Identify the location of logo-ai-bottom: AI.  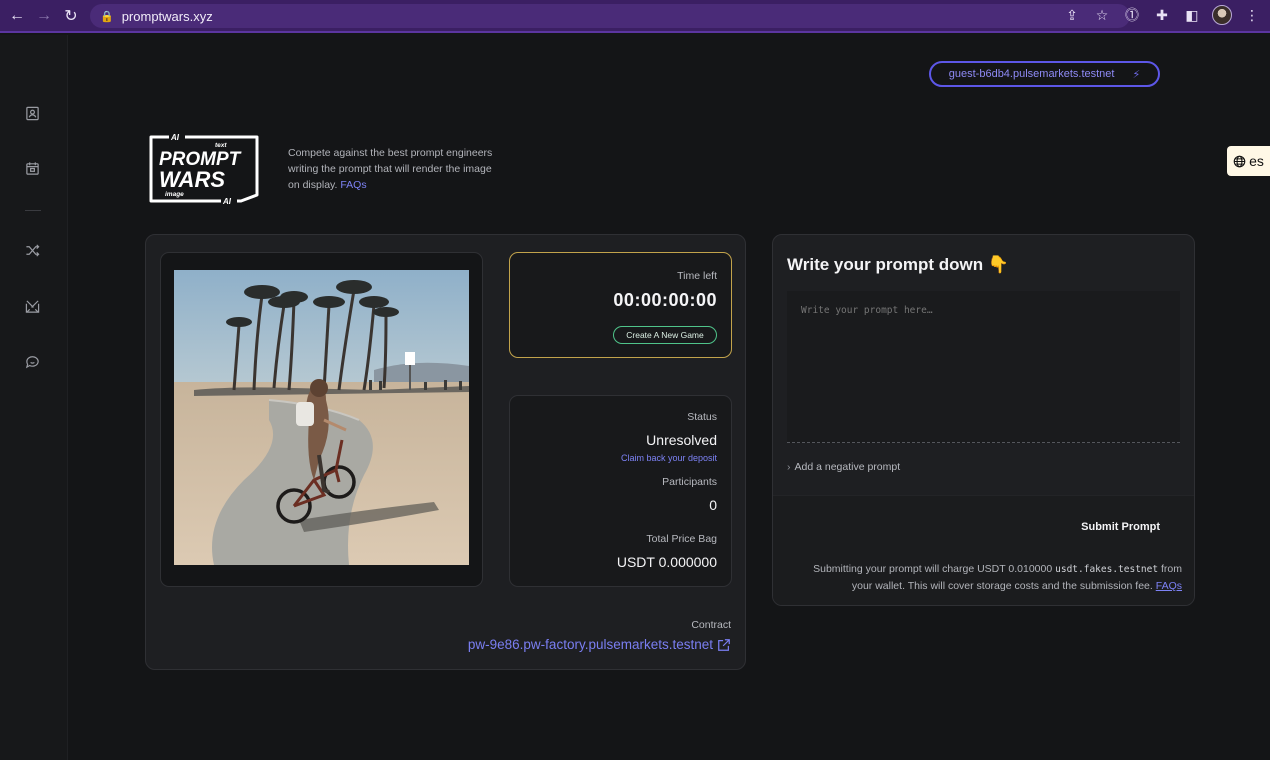
(227, 201).